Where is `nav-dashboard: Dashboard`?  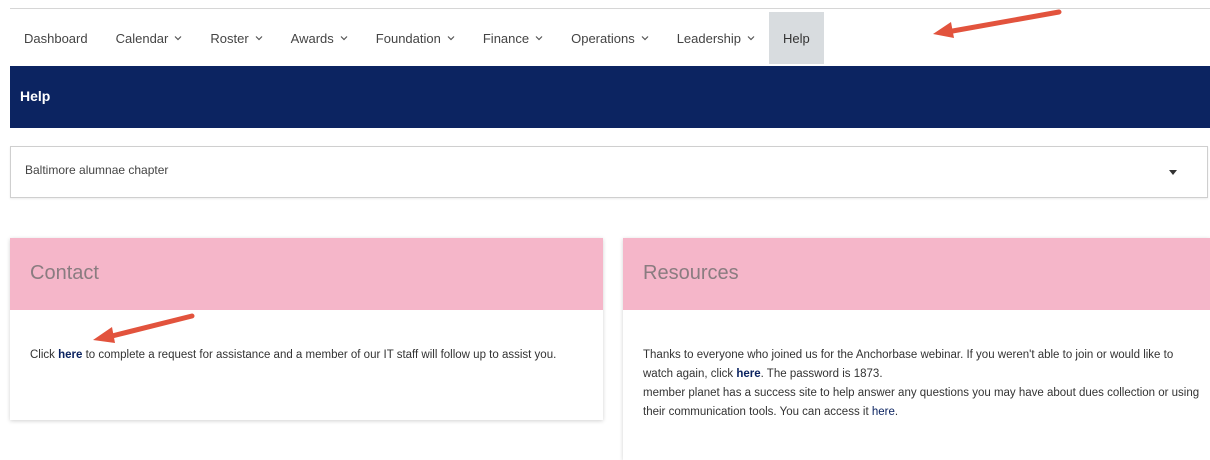 nav-dashboard: Dashboard is located at coordinates (56, 38).